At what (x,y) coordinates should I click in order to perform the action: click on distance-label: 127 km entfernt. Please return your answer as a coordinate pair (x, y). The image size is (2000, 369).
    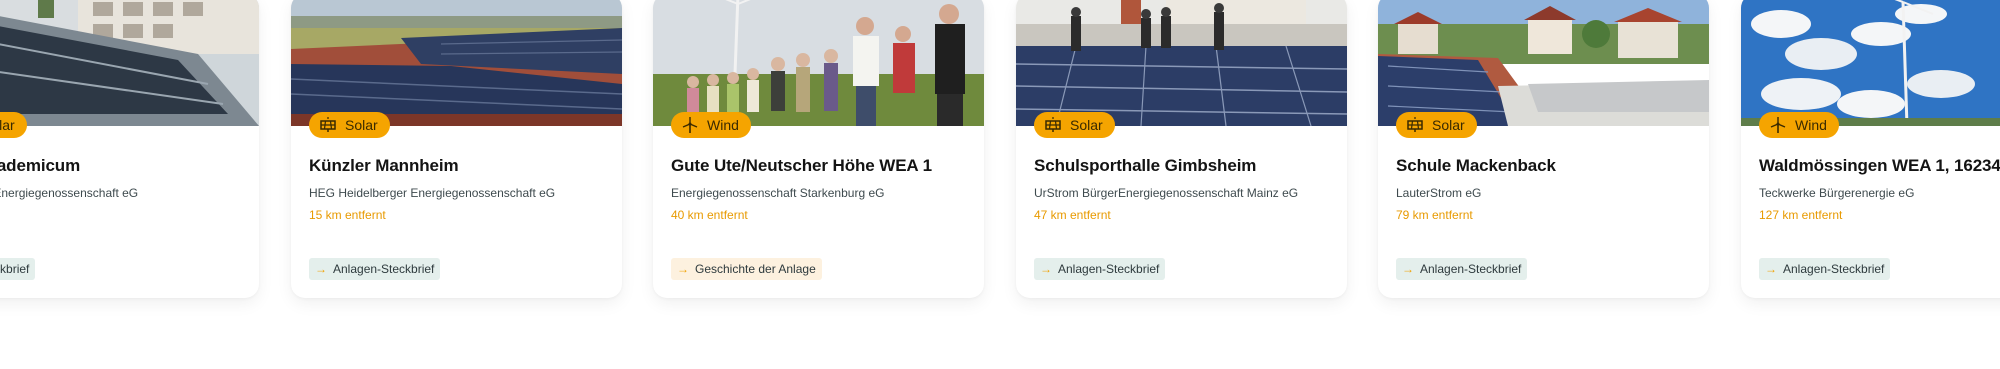
    Looking at the image, I should click on (1801, 215).